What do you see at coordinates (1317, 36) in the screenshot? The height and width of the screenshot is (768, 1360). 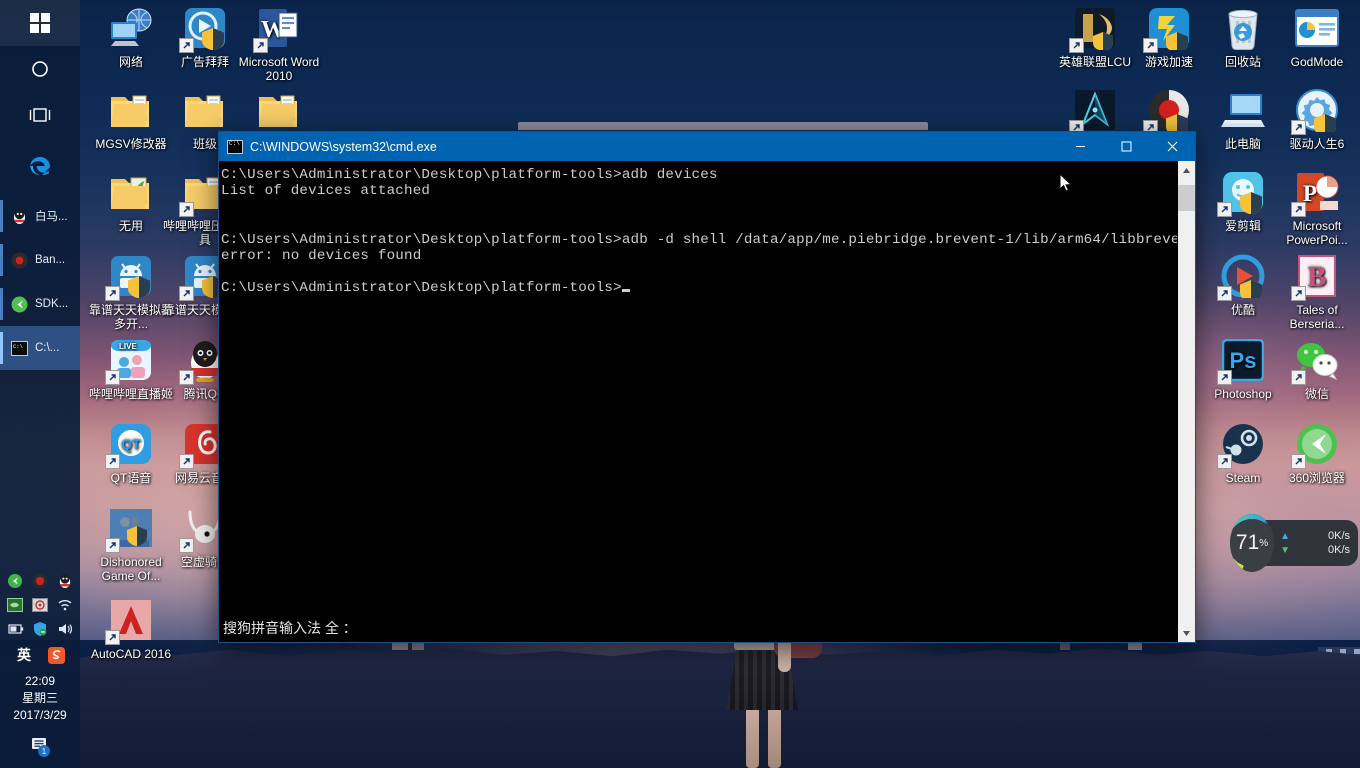 I see `desktop-icon-GodMode: GodMode` at bounding box center [1317, 36].